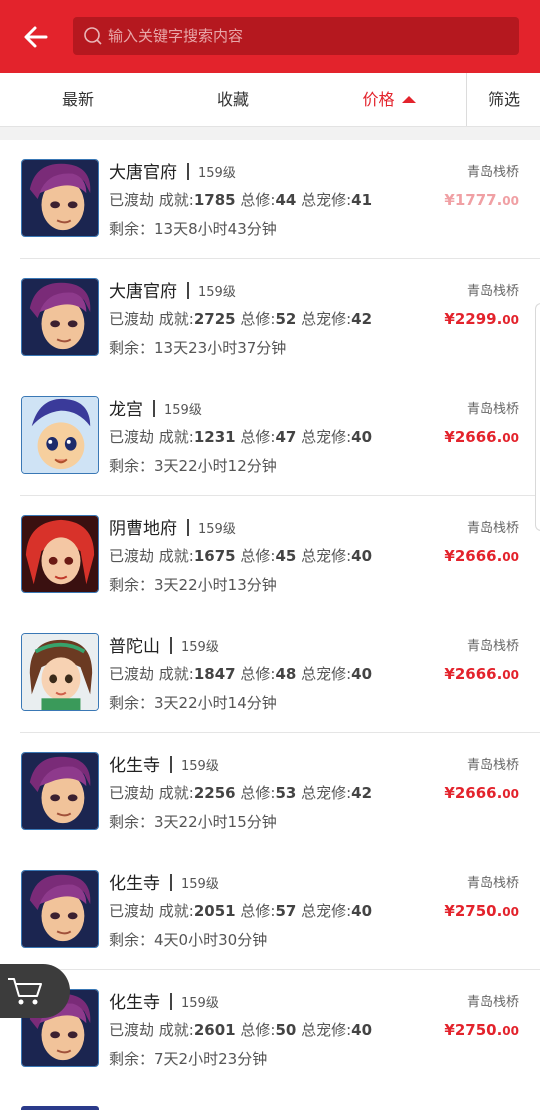 Image resolution: width=540 pixels, height=1110 pixels. I want to click on search-placeholder: 输入关键字搜索内容, so click(176, 36).